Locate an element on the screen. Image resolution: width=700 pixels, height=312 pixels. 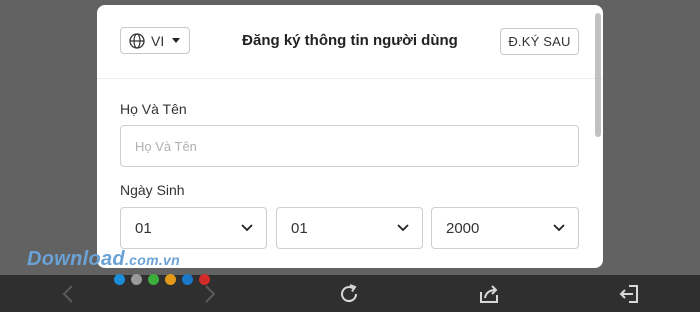
full-name-label: Họ Và Tên is located at coordinates (153, 109).